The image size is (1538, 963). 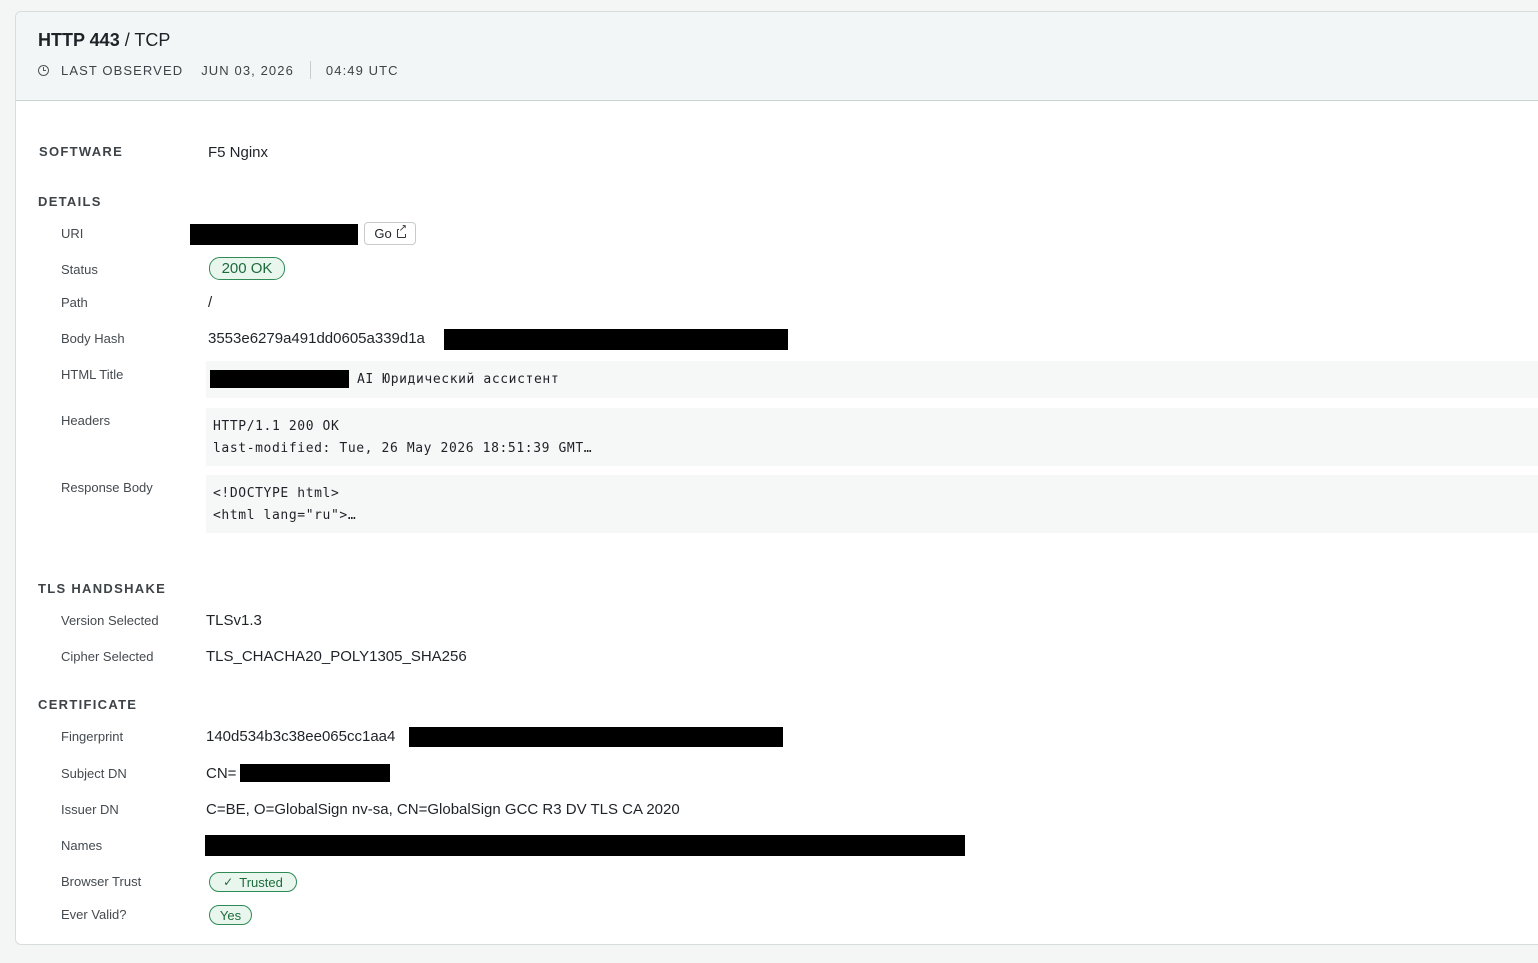 I want to click on last-observed: LAST OBSERVED JUN 03, 2026 04:49 UTC, so click(x=218, y=70).